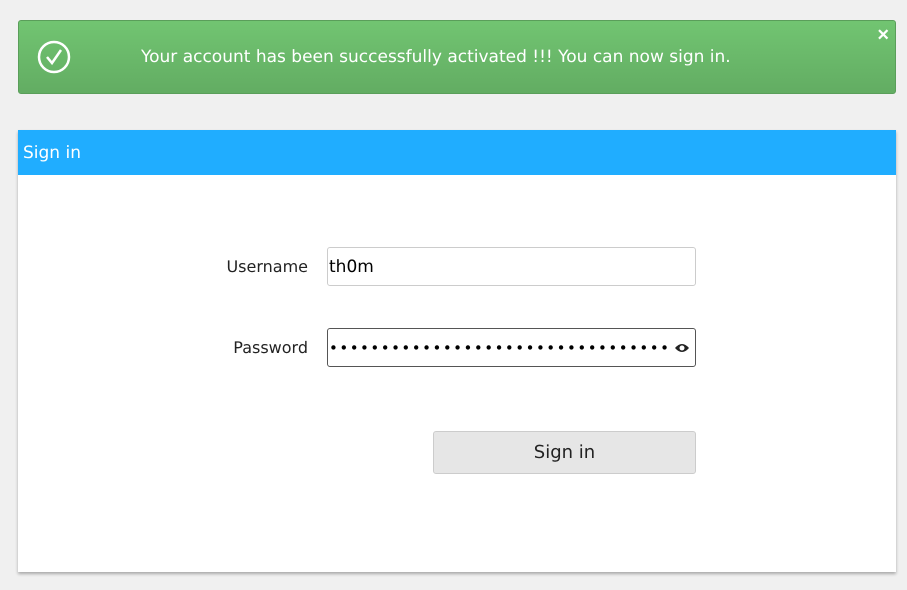 This screenshot has height=590, width=907. Describe the element at coordinates (266, 266) in the screenshot. I see `field-label: Username` at that location.